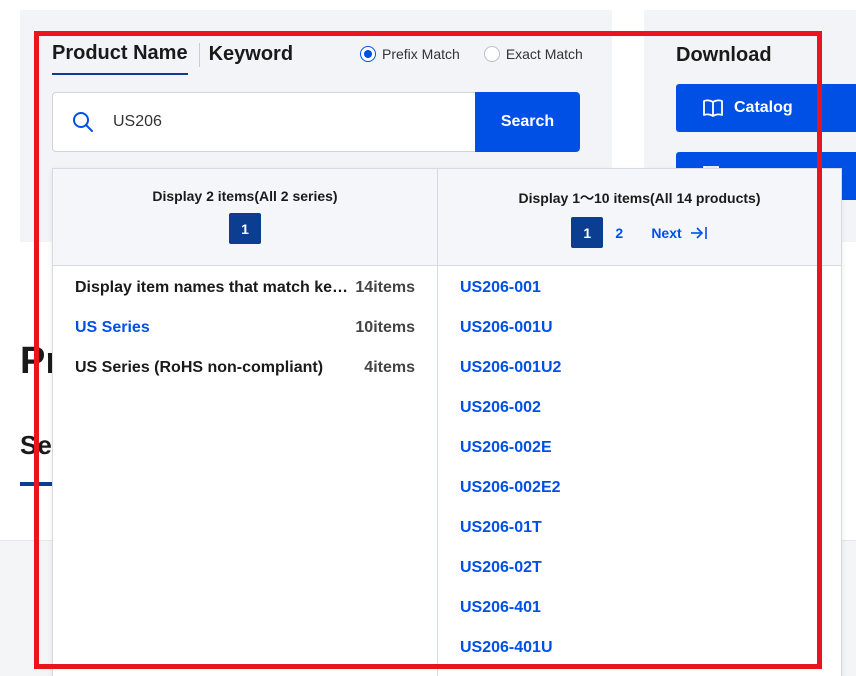 Image resolution: width=856 pixels, height=676 pixels. What do you see at coordinates (385, 327) in the screenshot?
I see `series-item-count: 10items` at bounding box center [385, 327].